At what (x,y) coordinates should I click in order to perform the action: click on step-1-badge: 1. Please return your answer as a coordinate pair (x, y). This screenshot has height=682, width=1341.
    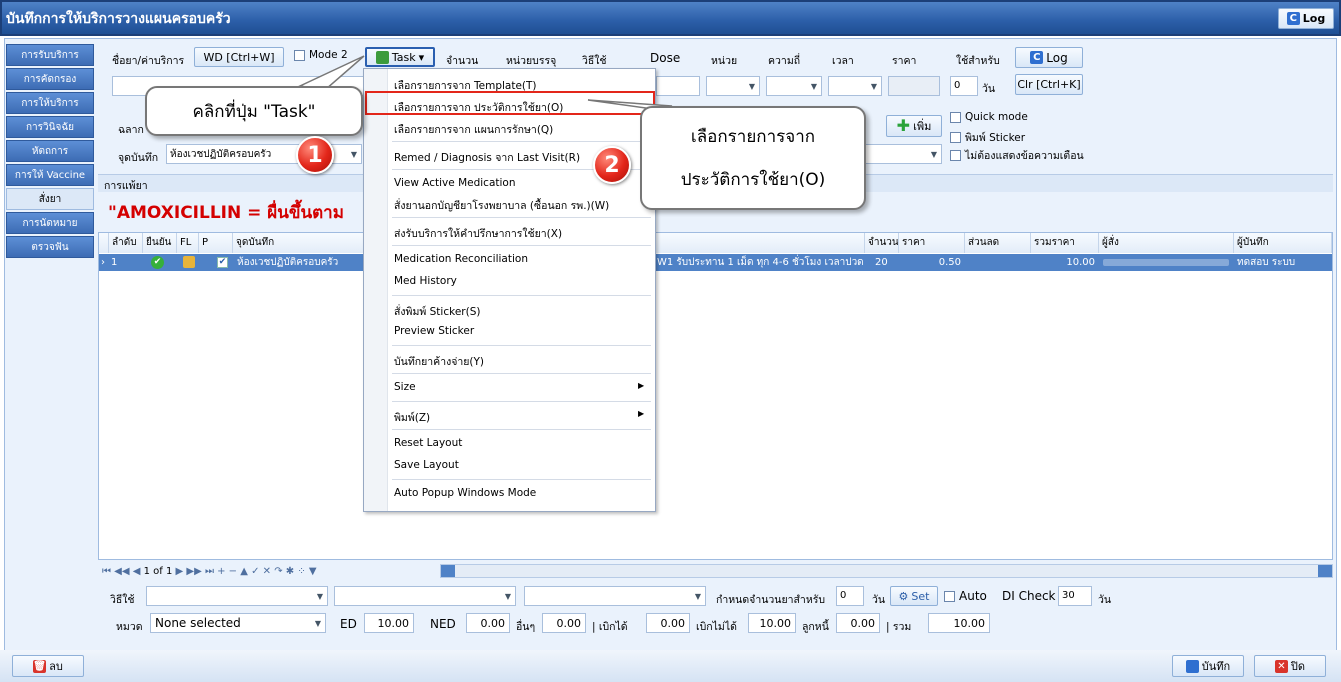
    Looking at the image, I should click on (315, 155).